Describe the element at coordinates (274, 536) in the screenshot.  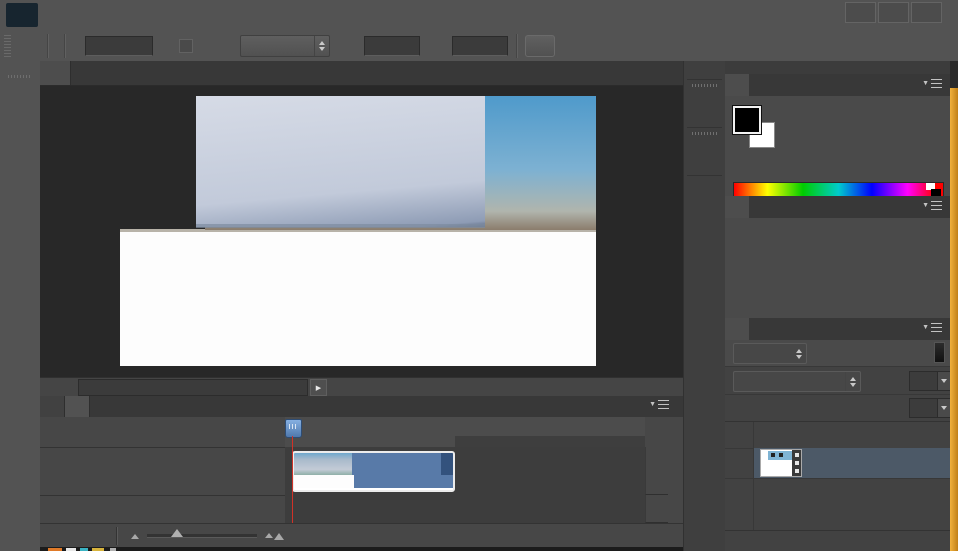
I see `zoom-in-icon` at that location.